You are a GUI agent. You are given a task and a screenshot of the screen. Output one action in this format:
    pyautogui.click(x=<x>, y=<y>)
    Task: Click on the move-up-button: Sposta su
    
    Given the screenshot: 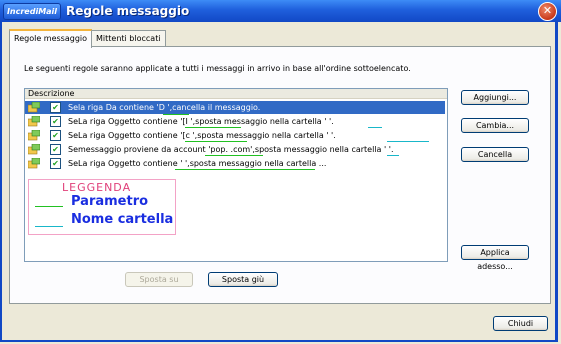 What is the action you would take?
    pyautogui.click(x=159, y=279)
    